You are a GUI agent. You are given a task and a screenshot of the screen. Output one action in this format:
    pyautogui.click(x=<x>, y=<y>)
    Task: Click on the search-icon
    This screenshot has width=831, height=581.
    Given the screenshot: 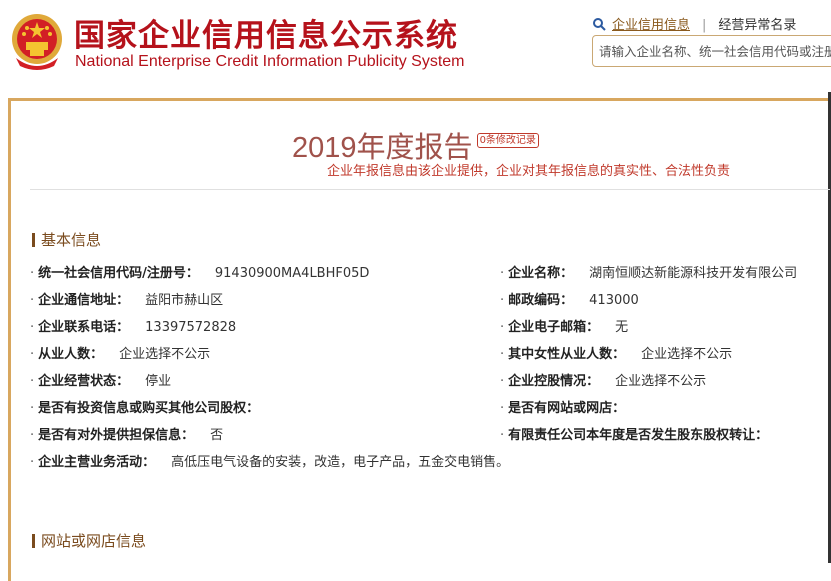 What is the action you would take?
    pyautogui.click(x=599, y=24)
    